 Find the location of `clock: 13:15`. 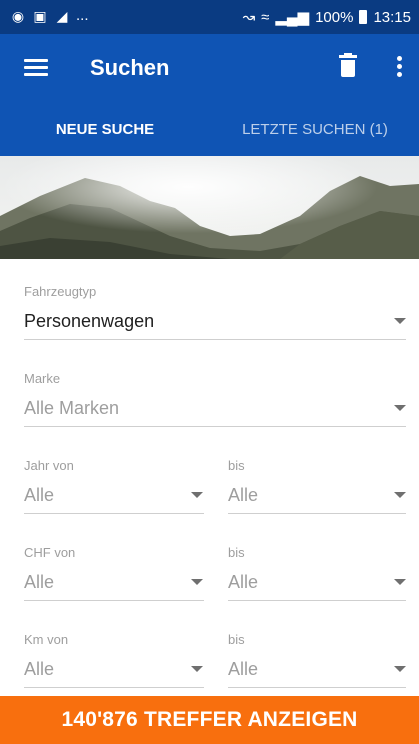

clock: 13:15 is located at coordinates (392, 17).